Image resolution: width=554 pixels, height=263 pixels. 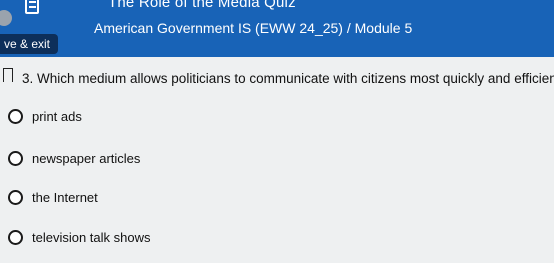 I want to click on answer-option-print-ads: print ads, so click(x=45, y=116).